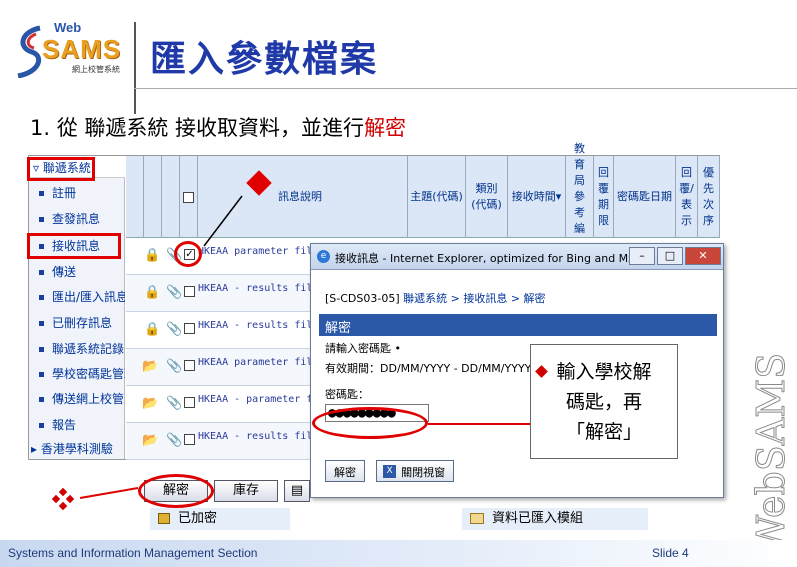 This screenshot has height=567, width=797. I want to click on close-icon: X, so click(390, 471).